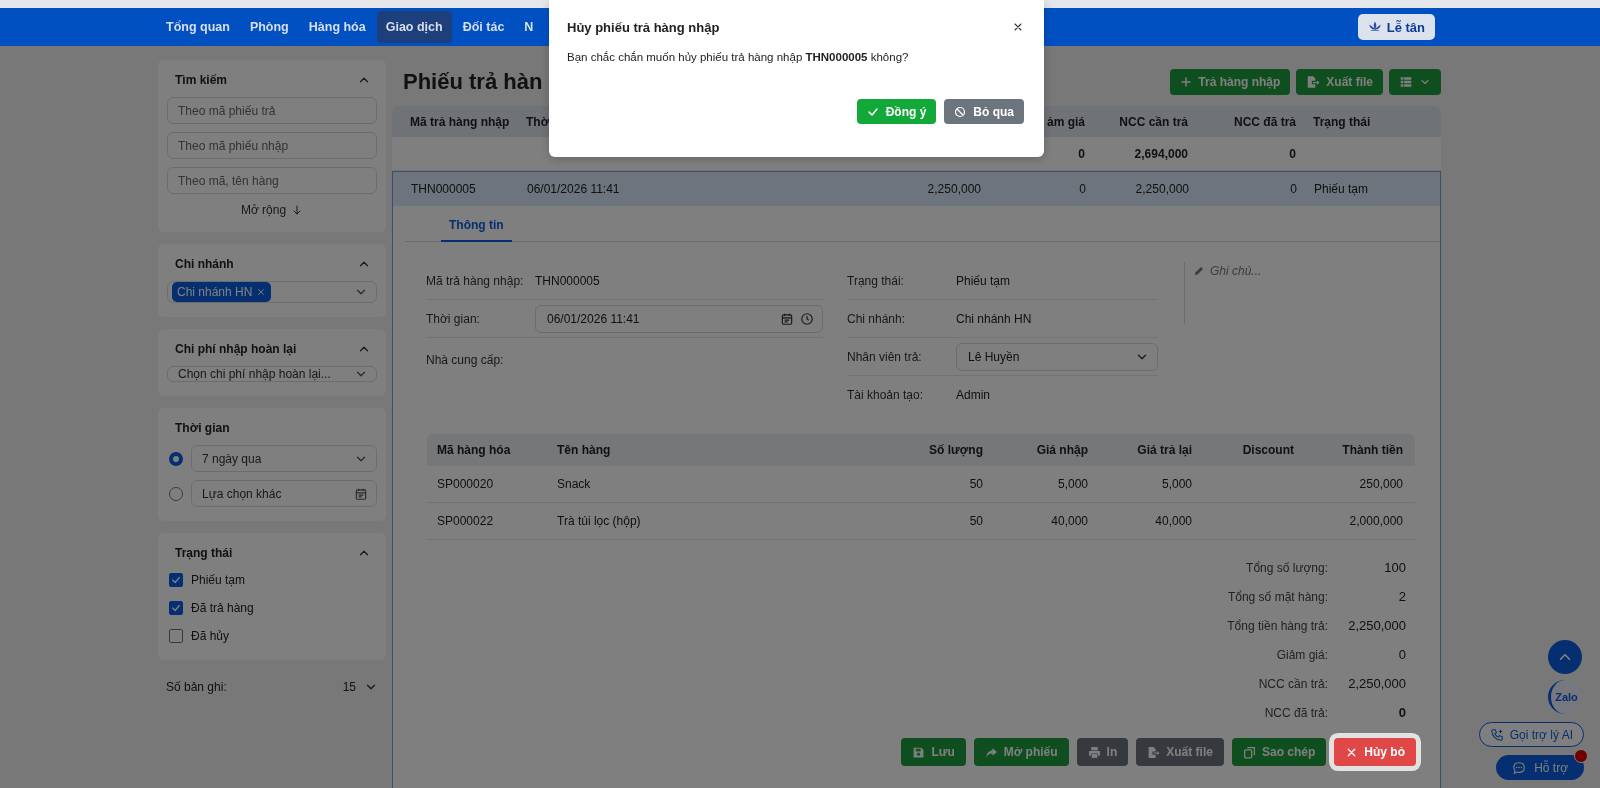 The image size is (1600, 788). Describe the element at coordinates (284, 493) in the screenshot. I see `date-field: Lựa chọn khác` at that location.